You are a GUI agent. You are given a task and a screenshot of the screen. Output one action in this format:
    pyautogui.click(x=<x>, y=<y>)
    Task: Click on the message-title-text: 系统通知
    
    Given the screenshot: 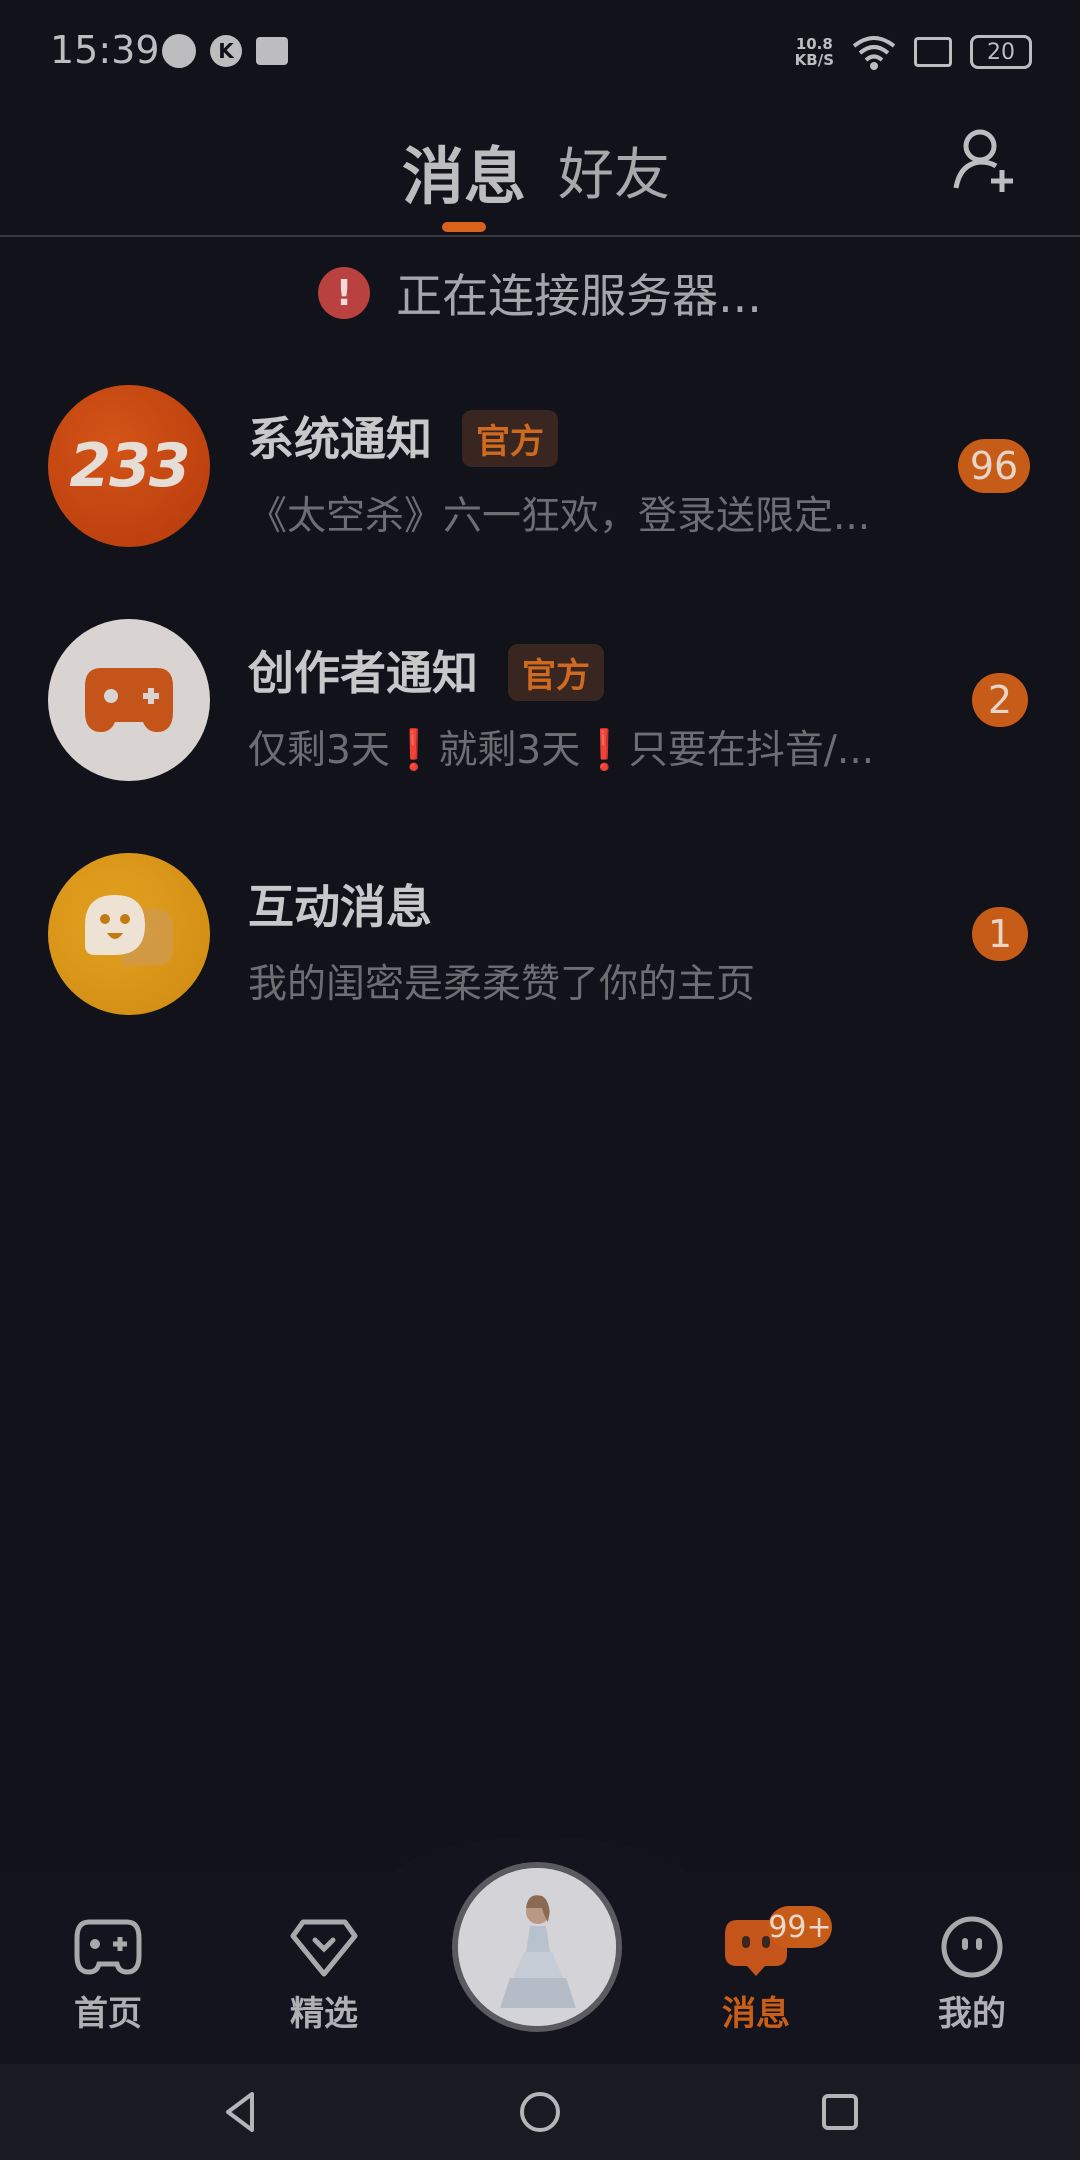 What is the action you would take?
    pyautogui.click(x=340, y=439)
    